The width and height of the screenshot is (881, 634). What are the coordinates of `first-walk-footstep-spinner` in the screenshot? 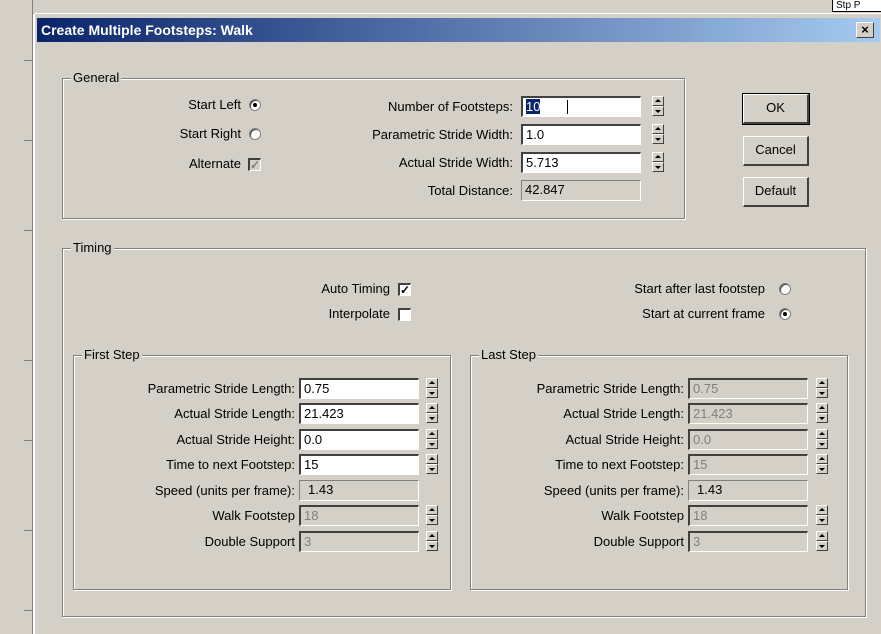 It's located at (432, 515).